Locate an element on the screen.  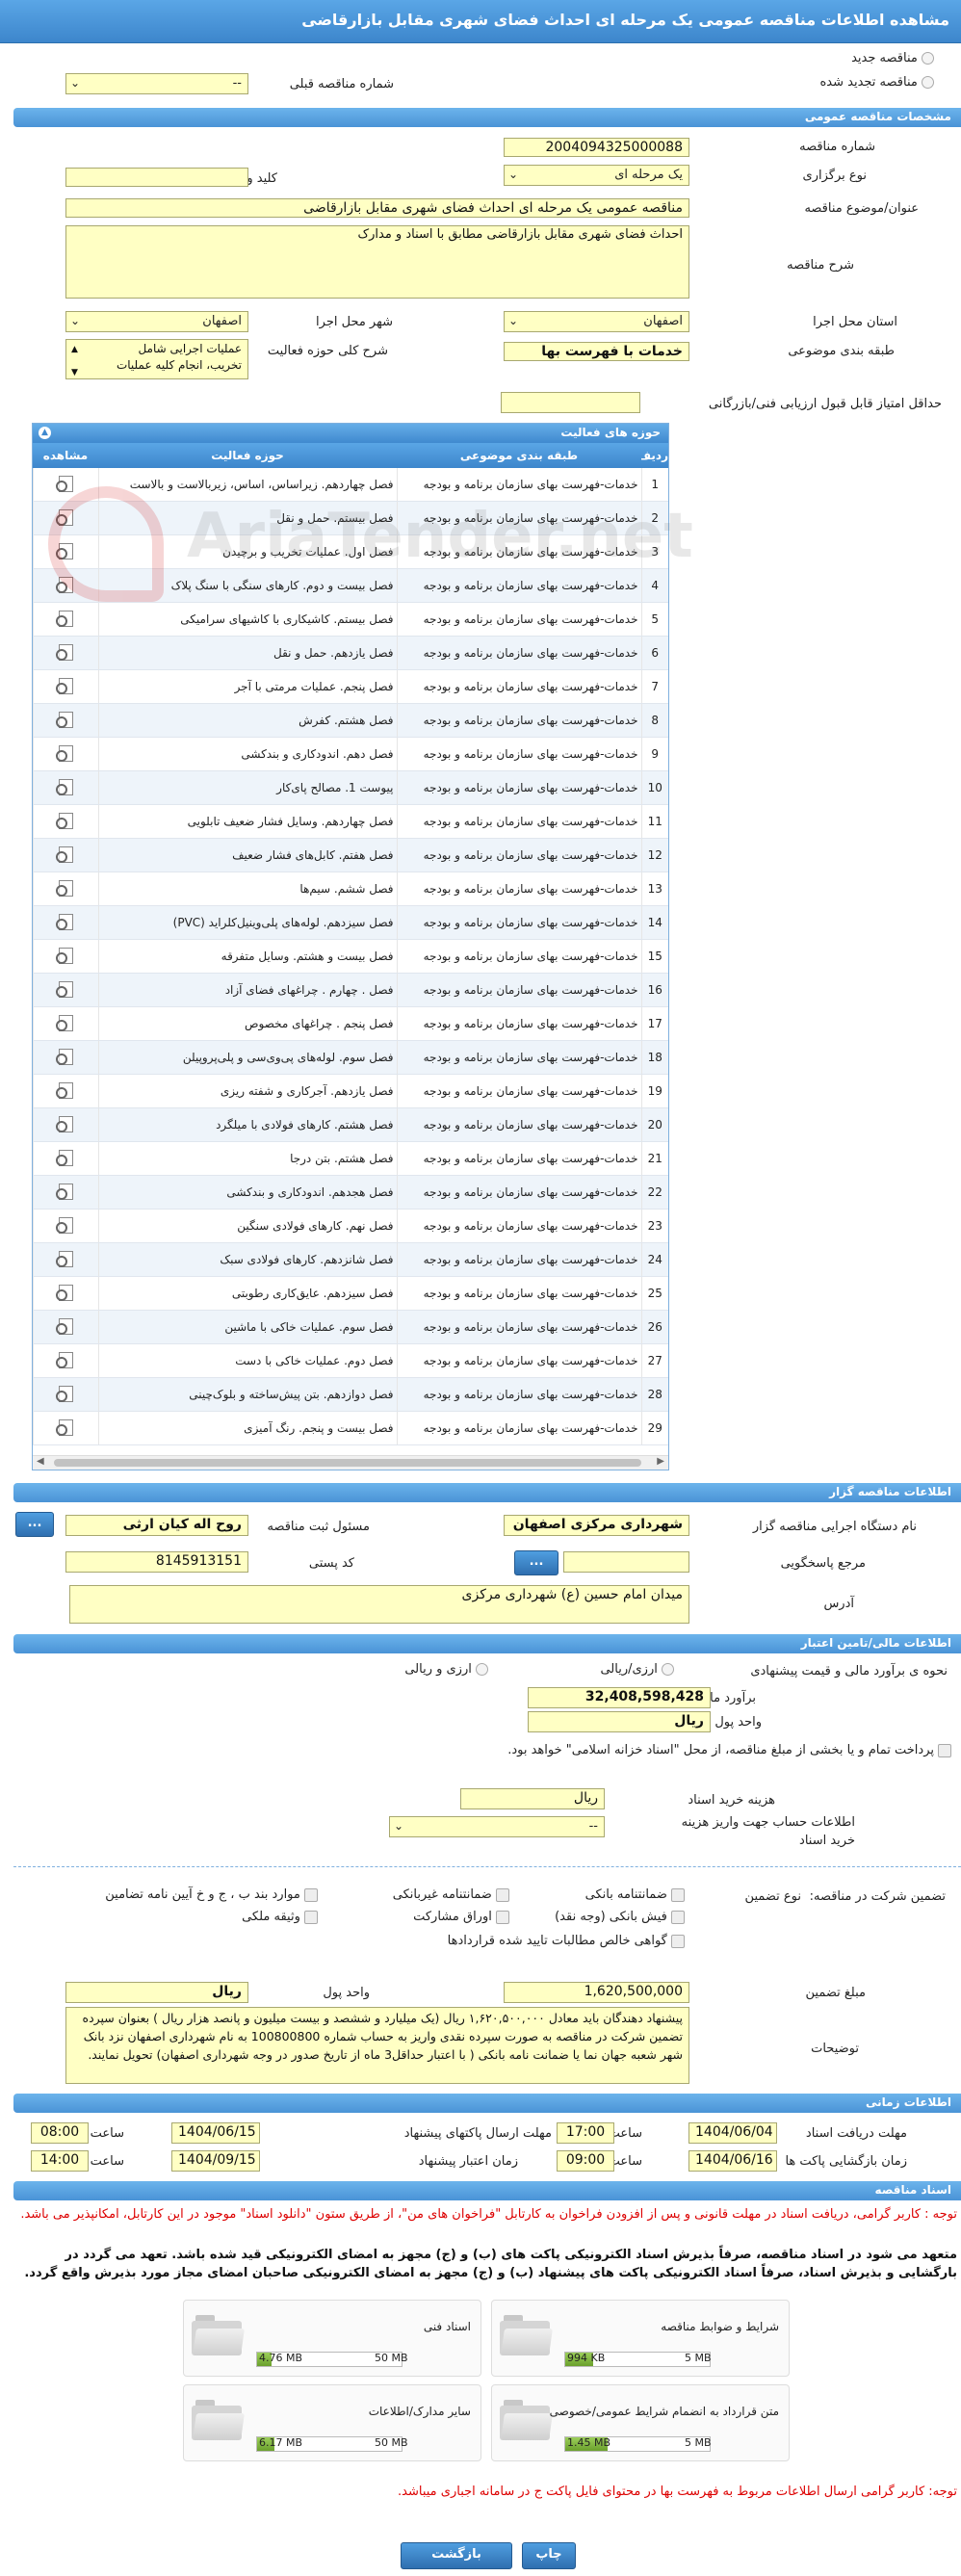
reference-field is located at coordinates (626, 1562).